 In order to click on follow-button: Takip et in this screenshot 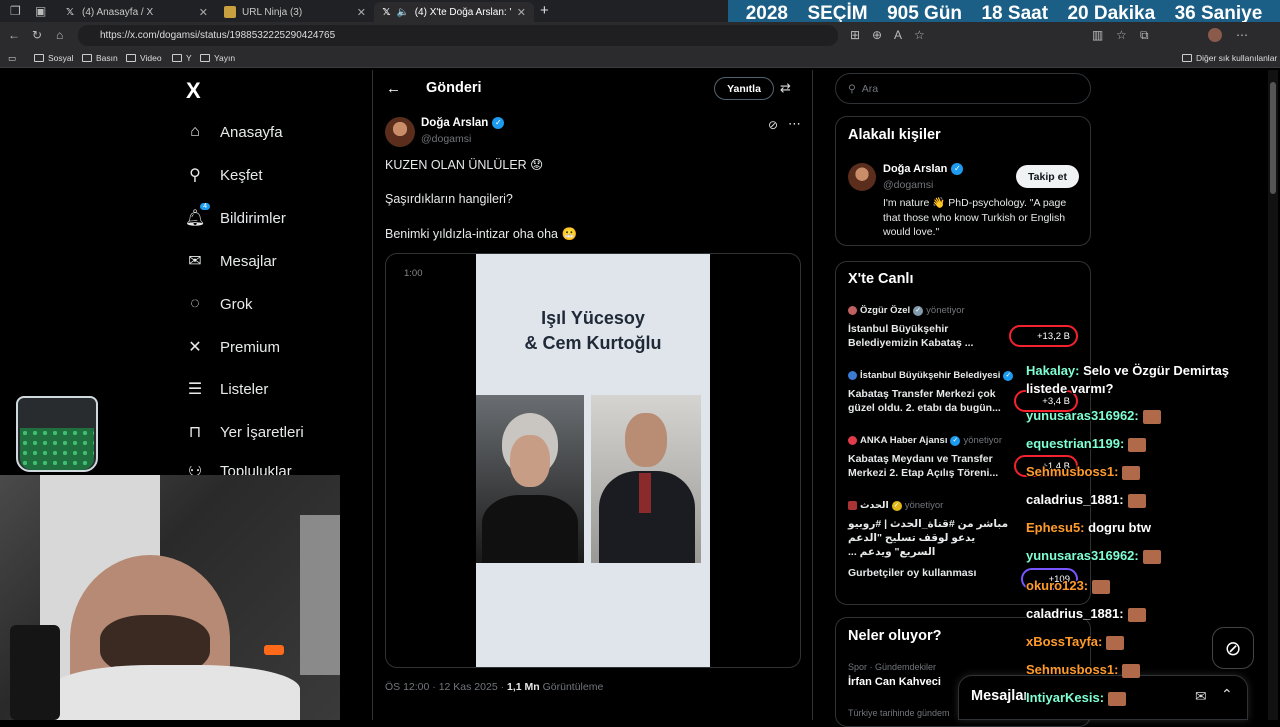, I will do `click(1047, 176)`.